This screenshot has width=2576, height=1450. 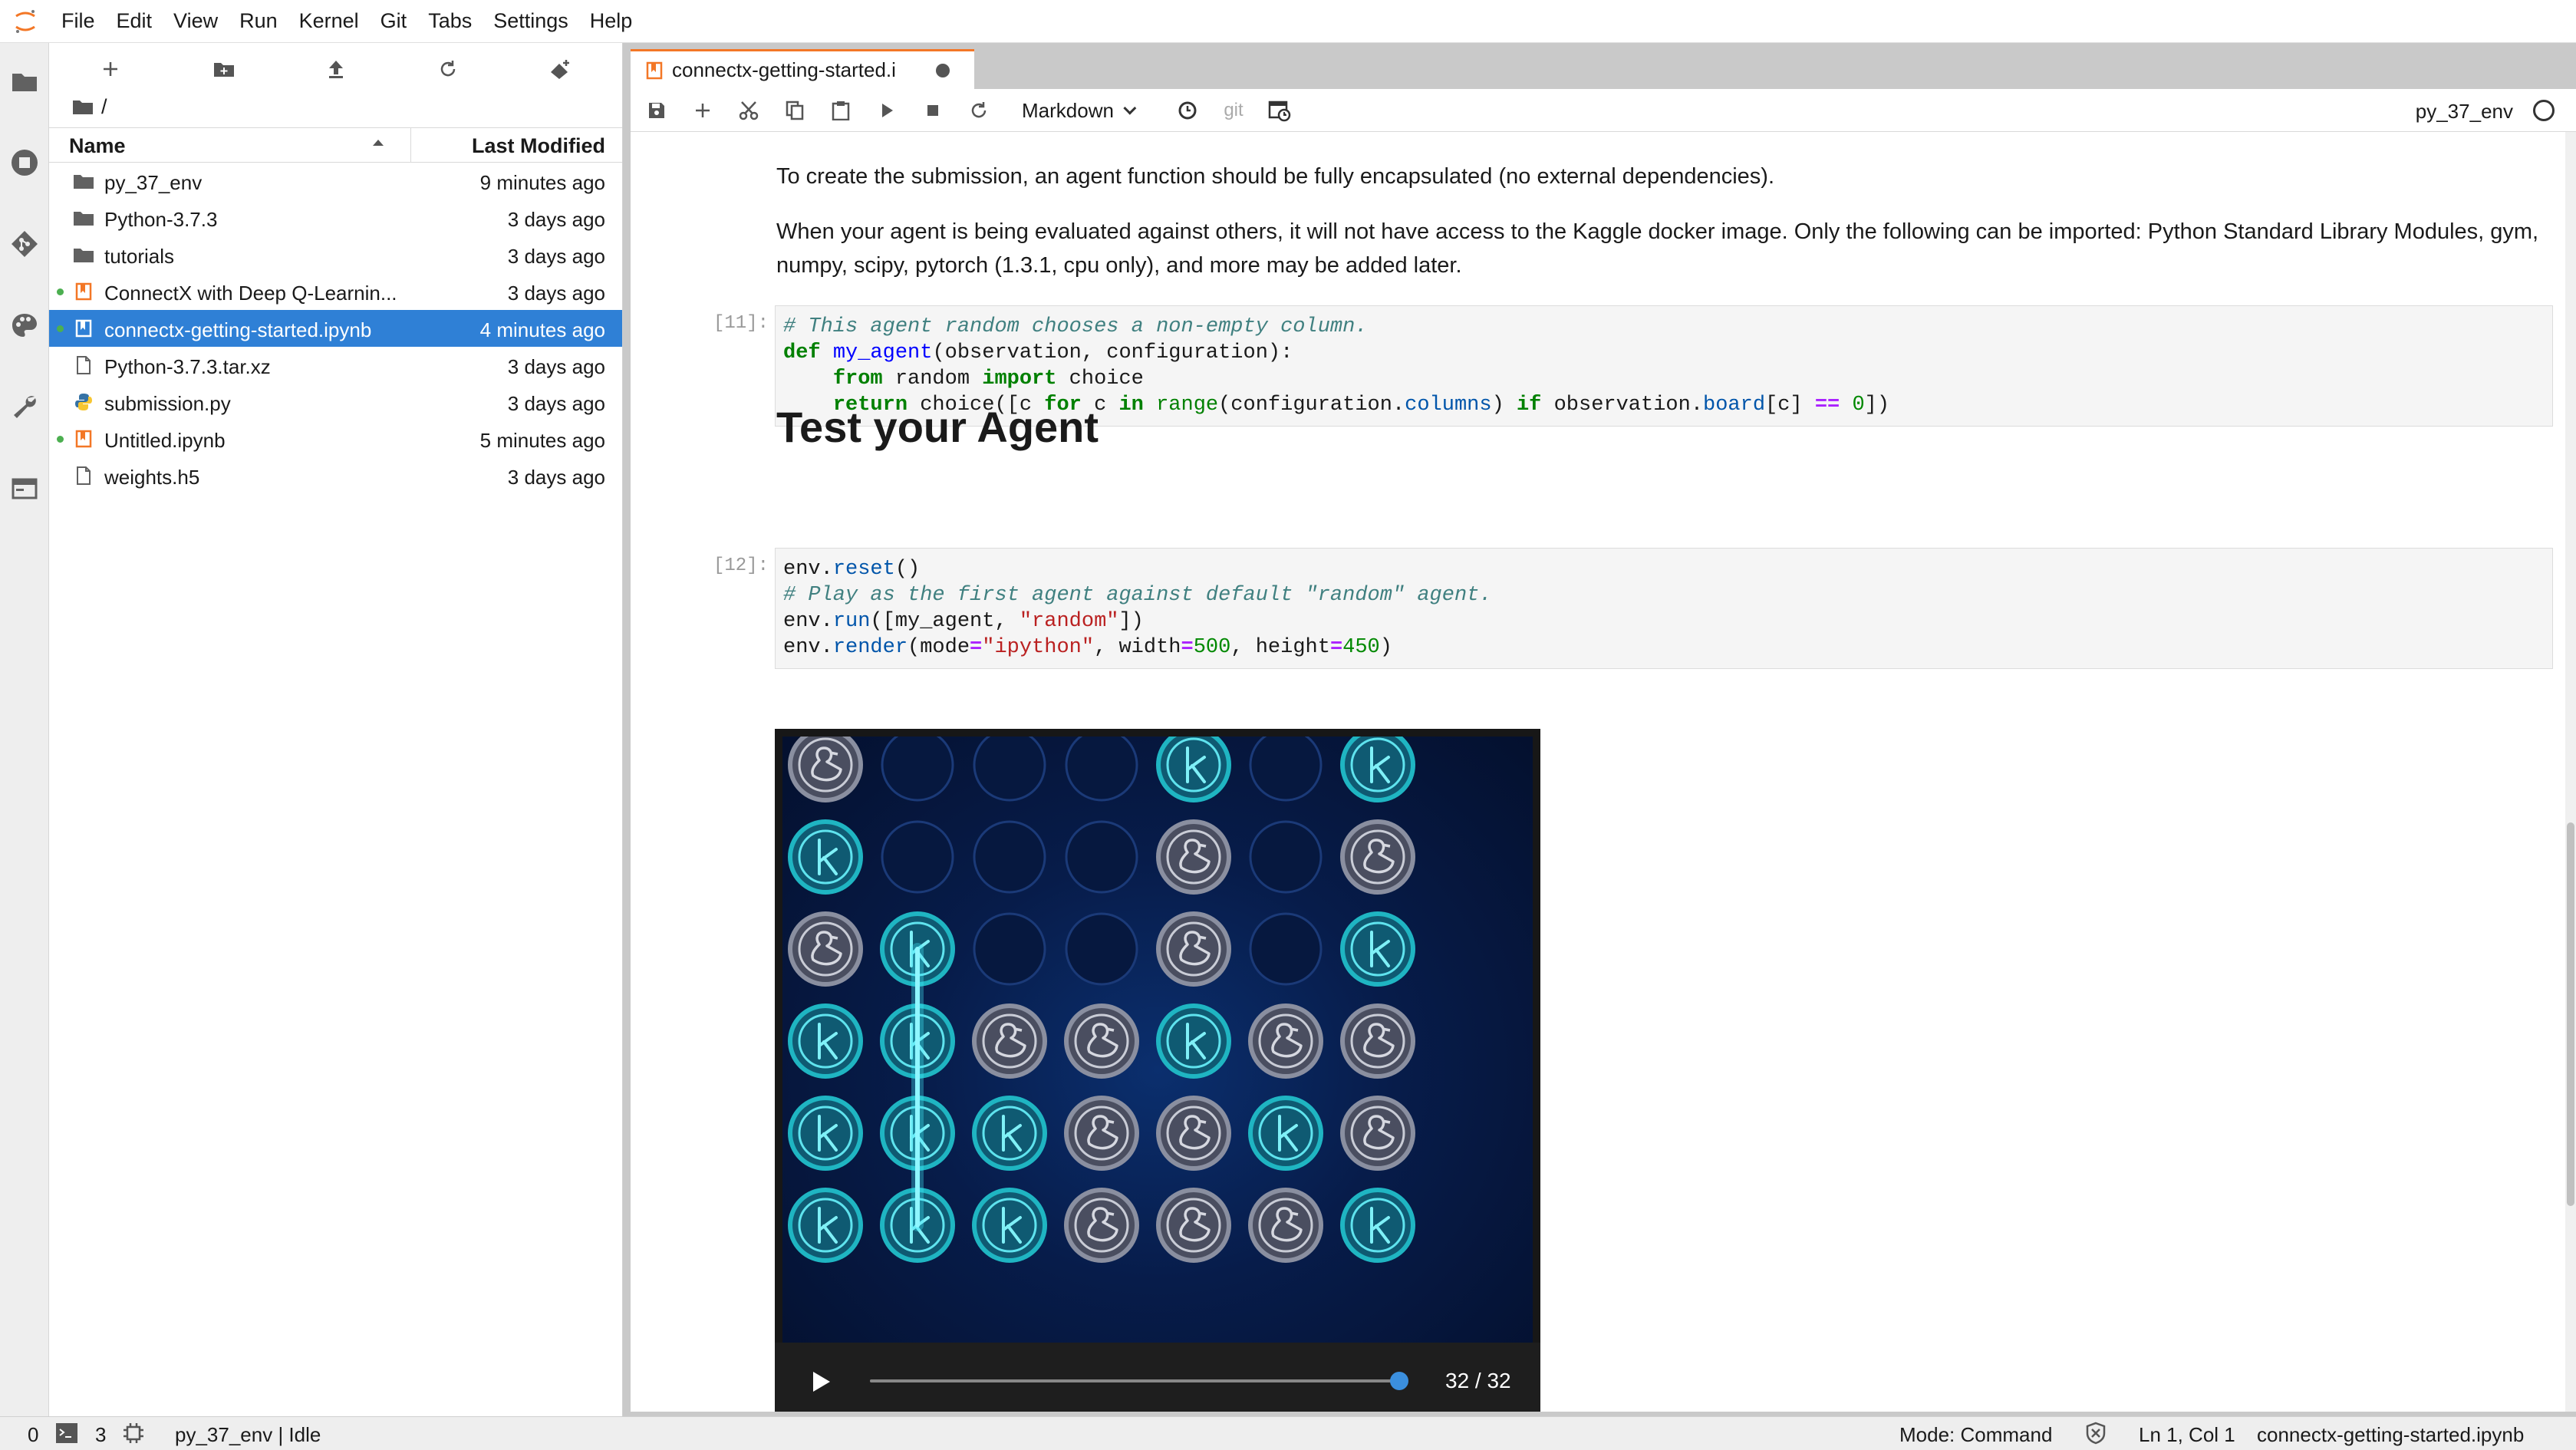 I want to click on menu-file: File, so click(x=78, y=21).